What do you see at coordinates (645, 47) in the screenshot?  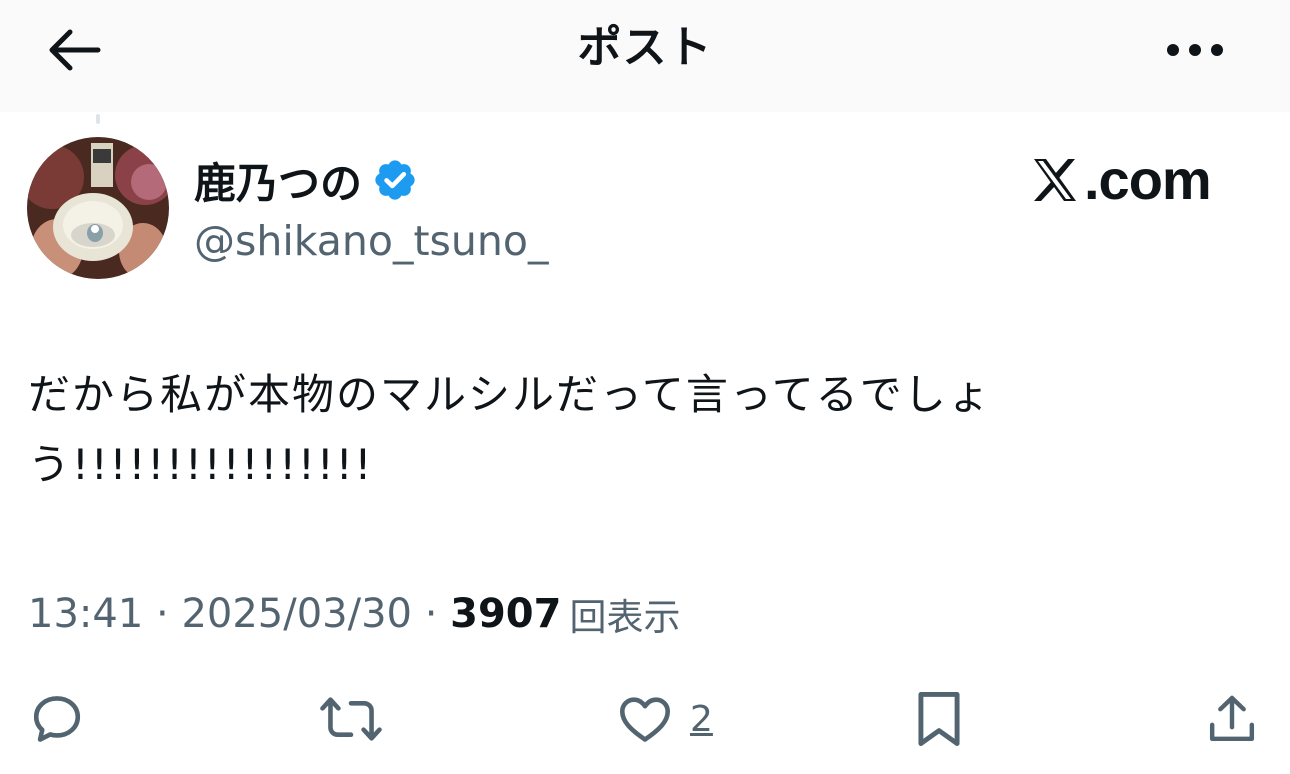 I see `page-title: ポスト` at bounding box center [645, 47].